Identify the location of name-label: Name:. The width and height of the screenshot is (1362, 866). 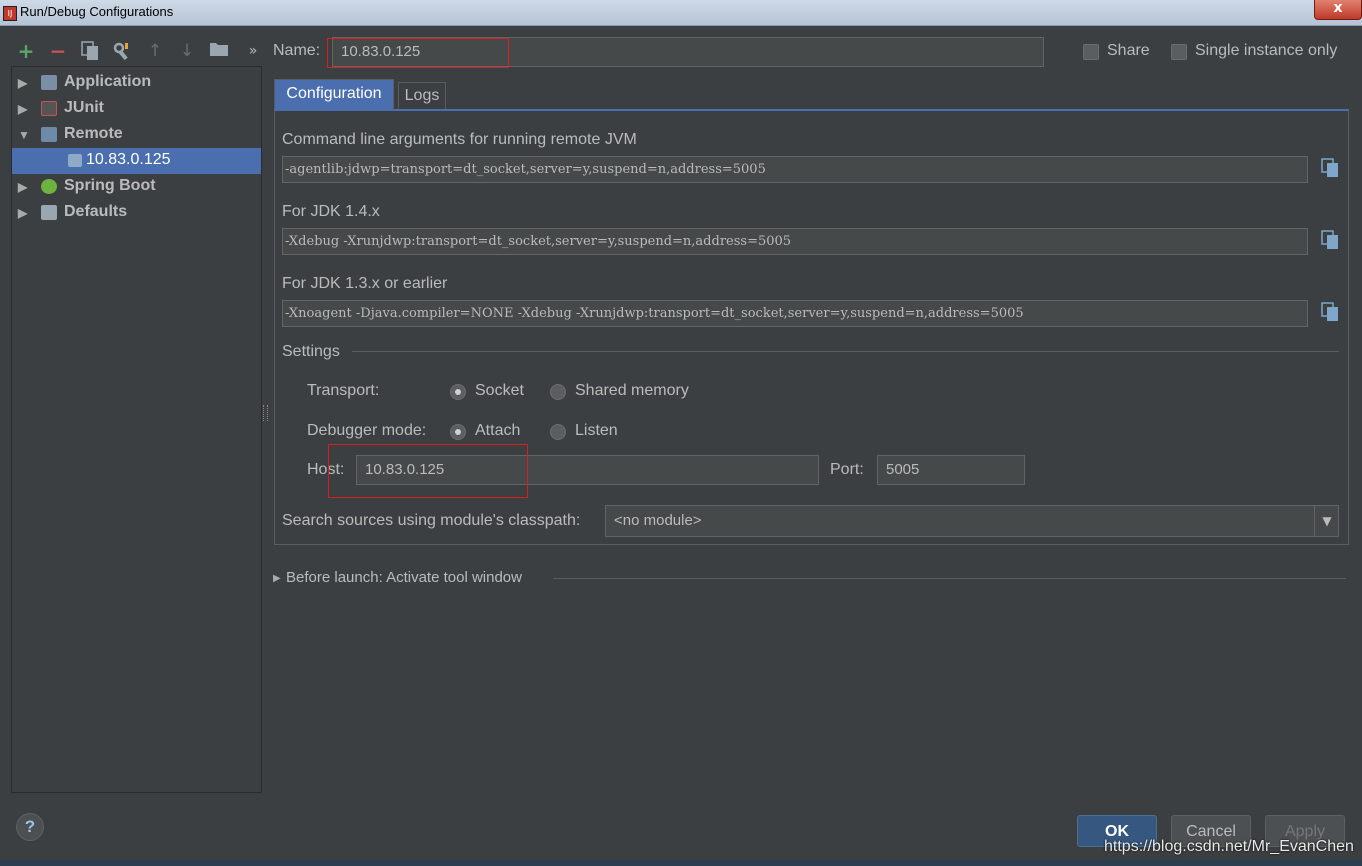
(297, 50).